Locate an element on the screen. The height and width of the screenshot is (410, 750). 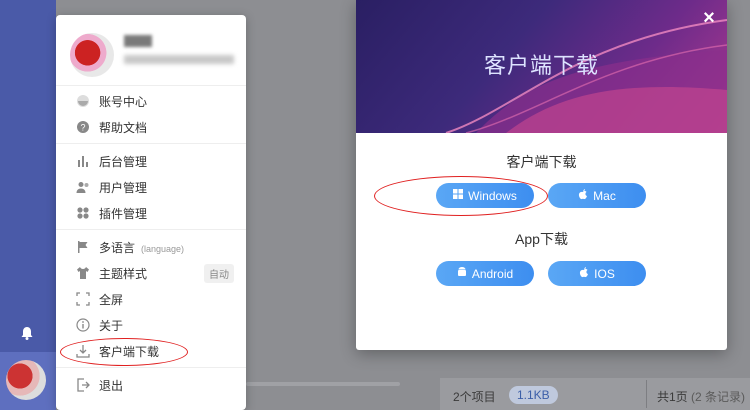
menu-item-label: 多语言 (language) is located at coordinates (142, 247).